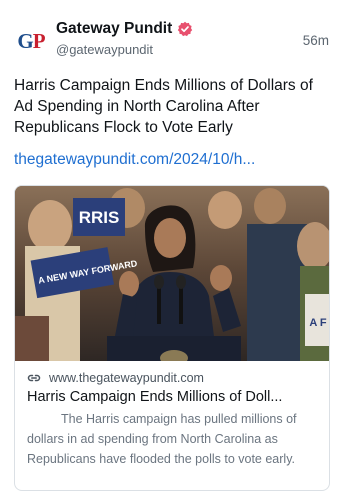 The image size is (343, 500). What do you see at coordinates (99, 217) in the screenshot?
I see `image-sign-rris: RRIS` at bounding box center [99, 217].